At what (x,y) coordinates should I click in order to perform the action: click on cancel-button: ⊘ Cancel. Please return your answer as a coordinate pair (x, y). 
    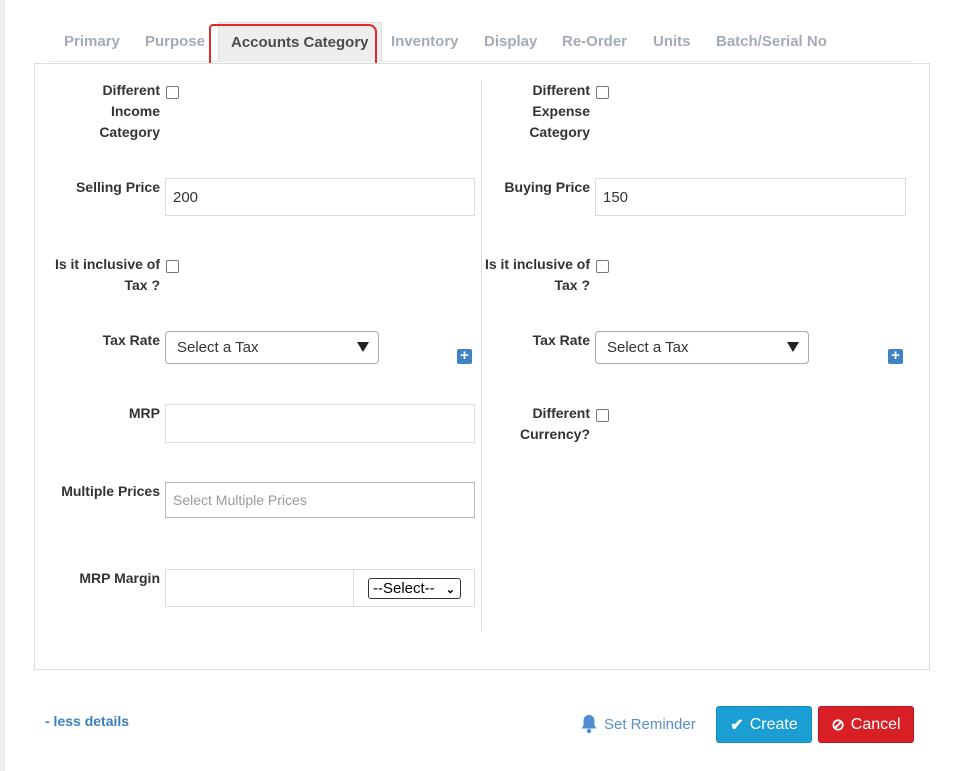
    Looking at the image, I should click on (866, 724).